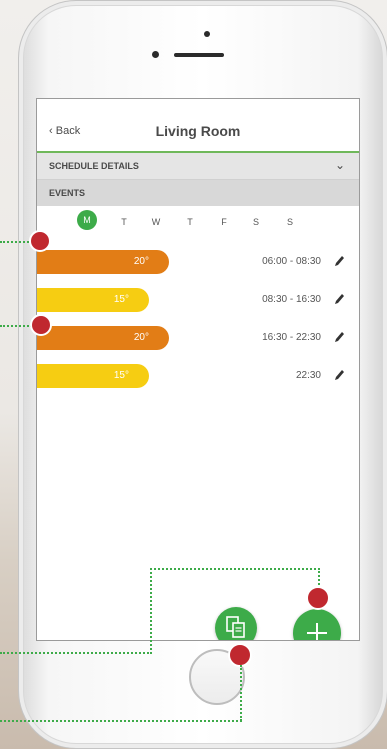 The height and width of the screenshot is (749, 387). I want to click on schedule-details-header: SCHEDULE DETAILS ⌄, so click(198, 166).